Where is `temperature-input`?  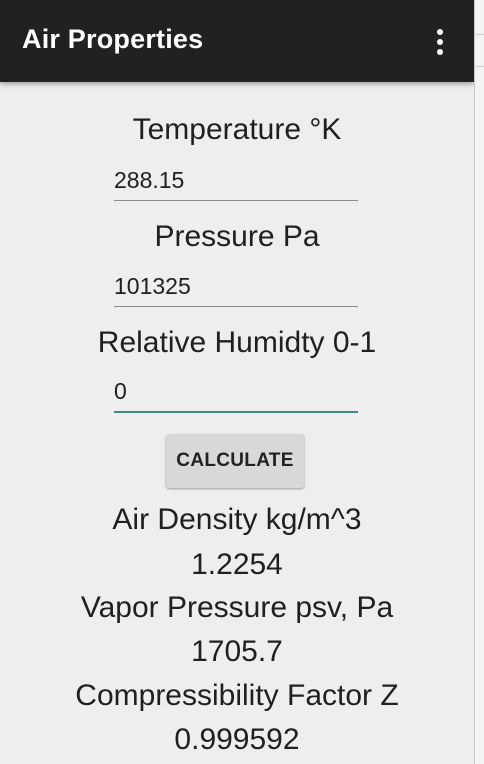
temperature-input is located at coordinates (236, 180).